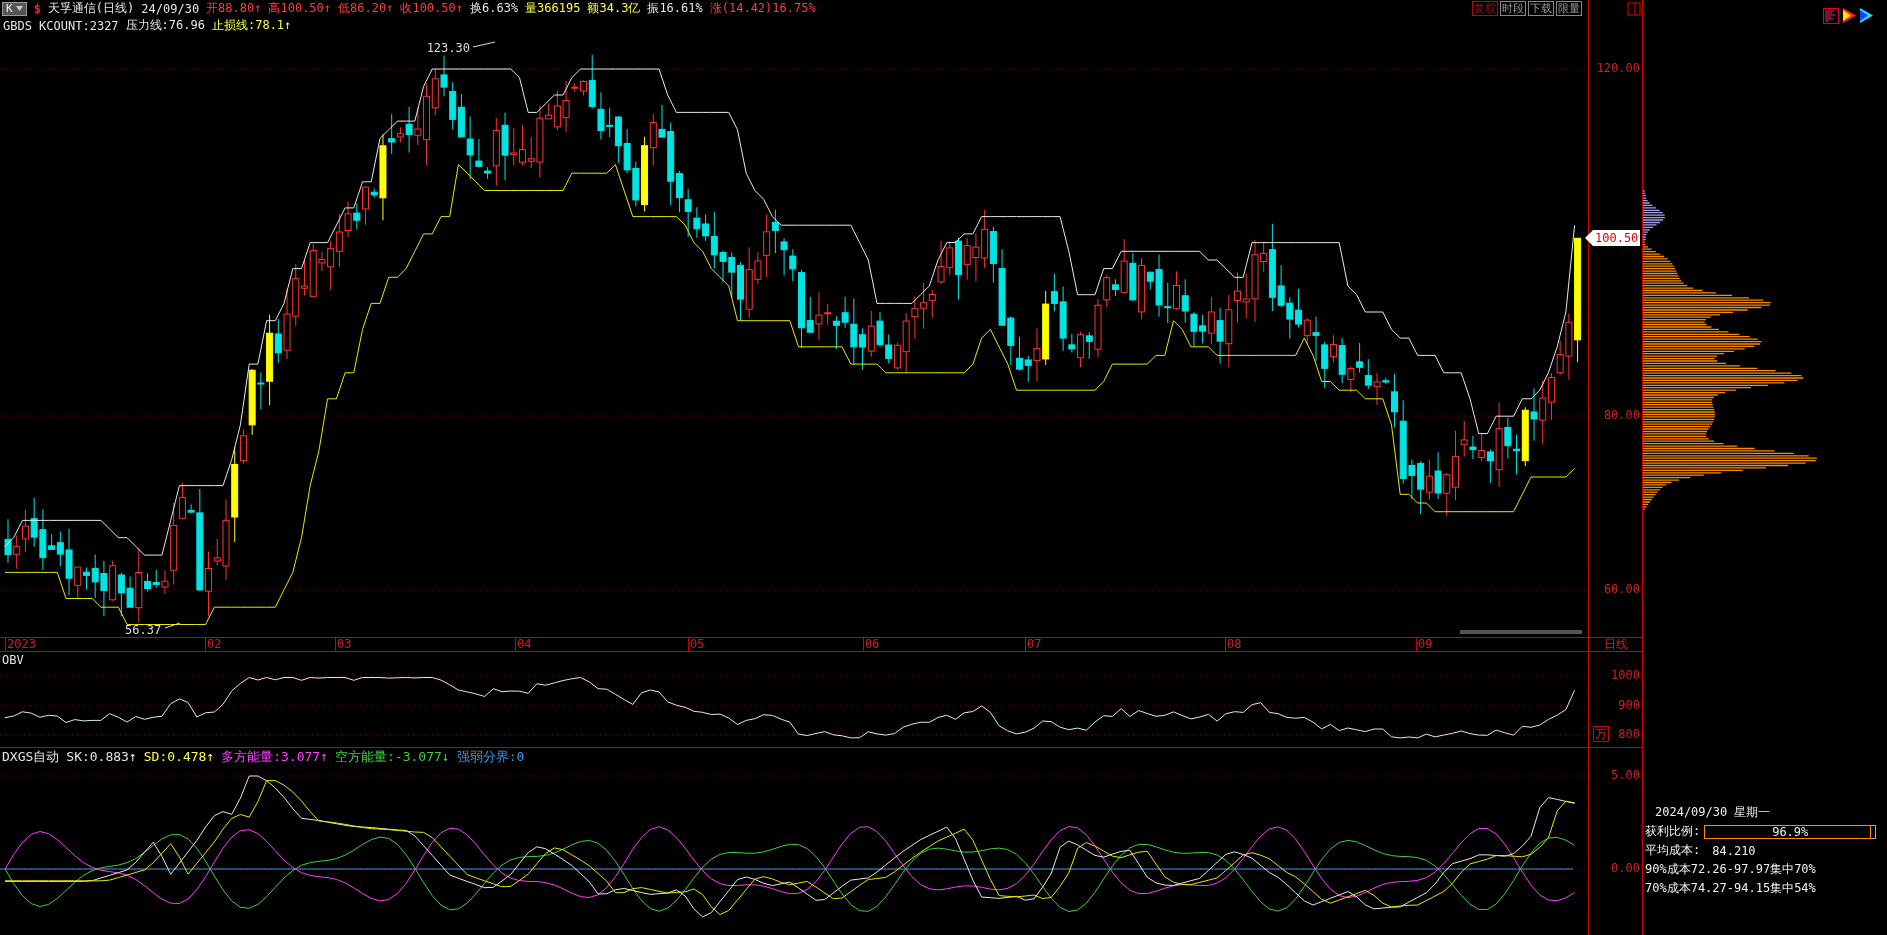  What do you see at coordinates (1629, 734) in the screenshot?
I see `obv-axis-label: 800` at bounding box center [1629, 734].